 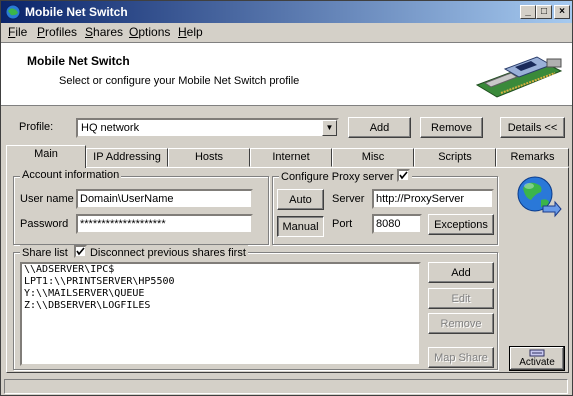 I want to click on status-pane, so click(x=286, y=386).